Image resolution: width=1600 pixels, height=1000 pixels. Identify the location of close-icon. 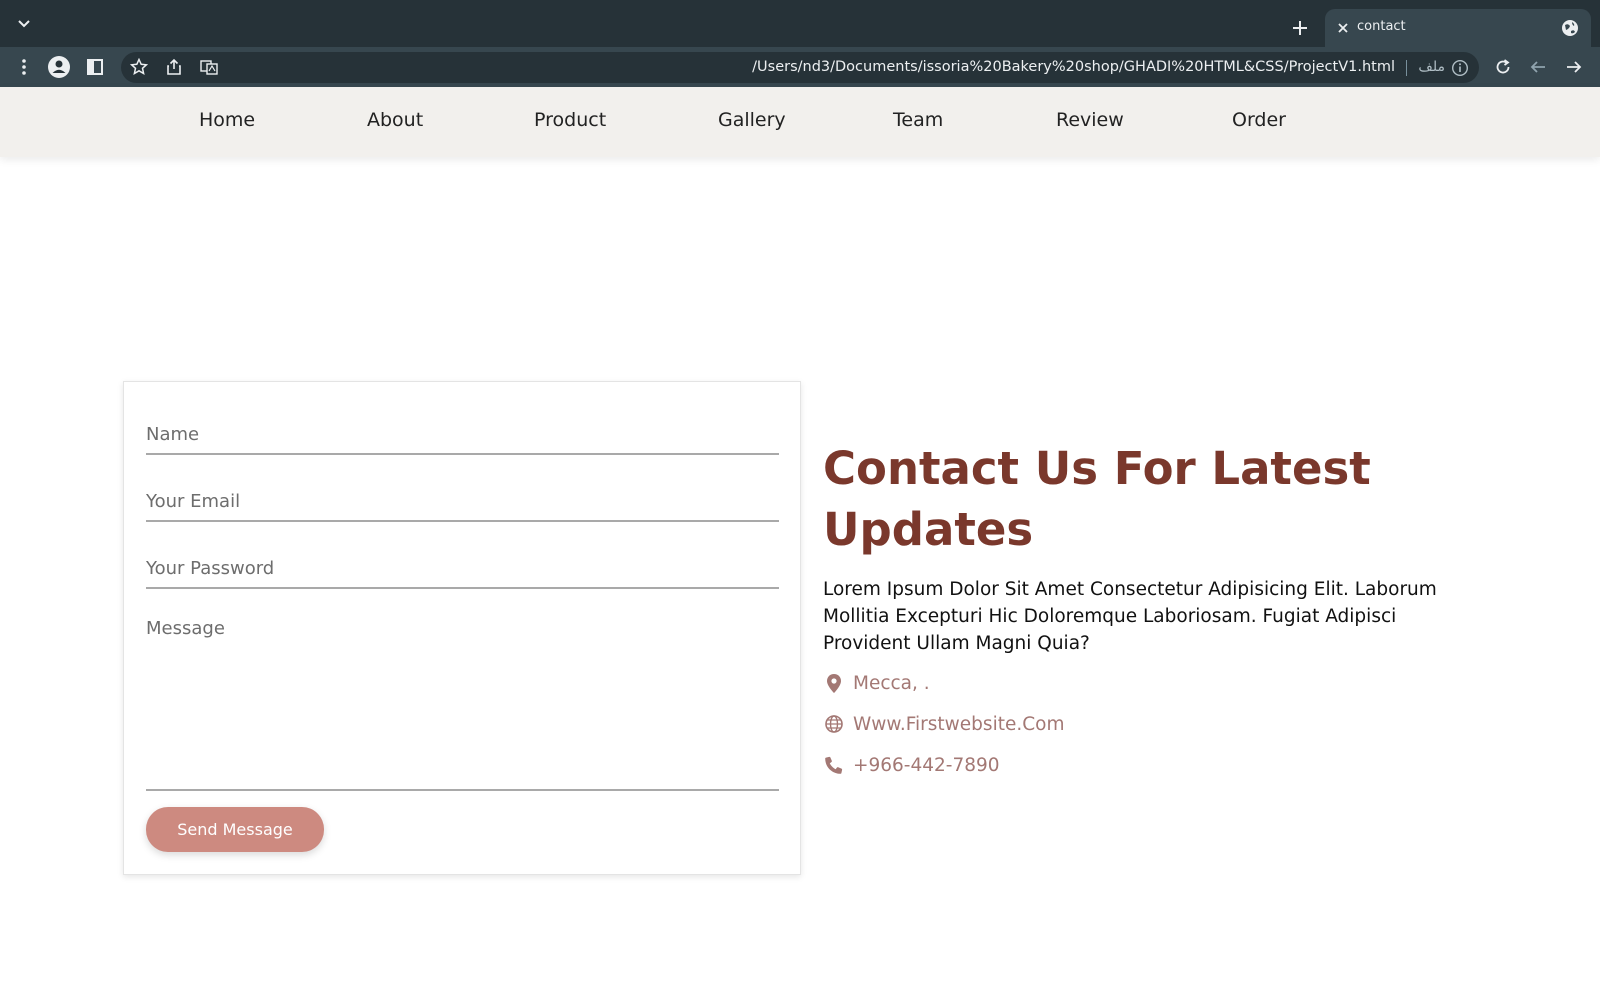
(1343, 28).